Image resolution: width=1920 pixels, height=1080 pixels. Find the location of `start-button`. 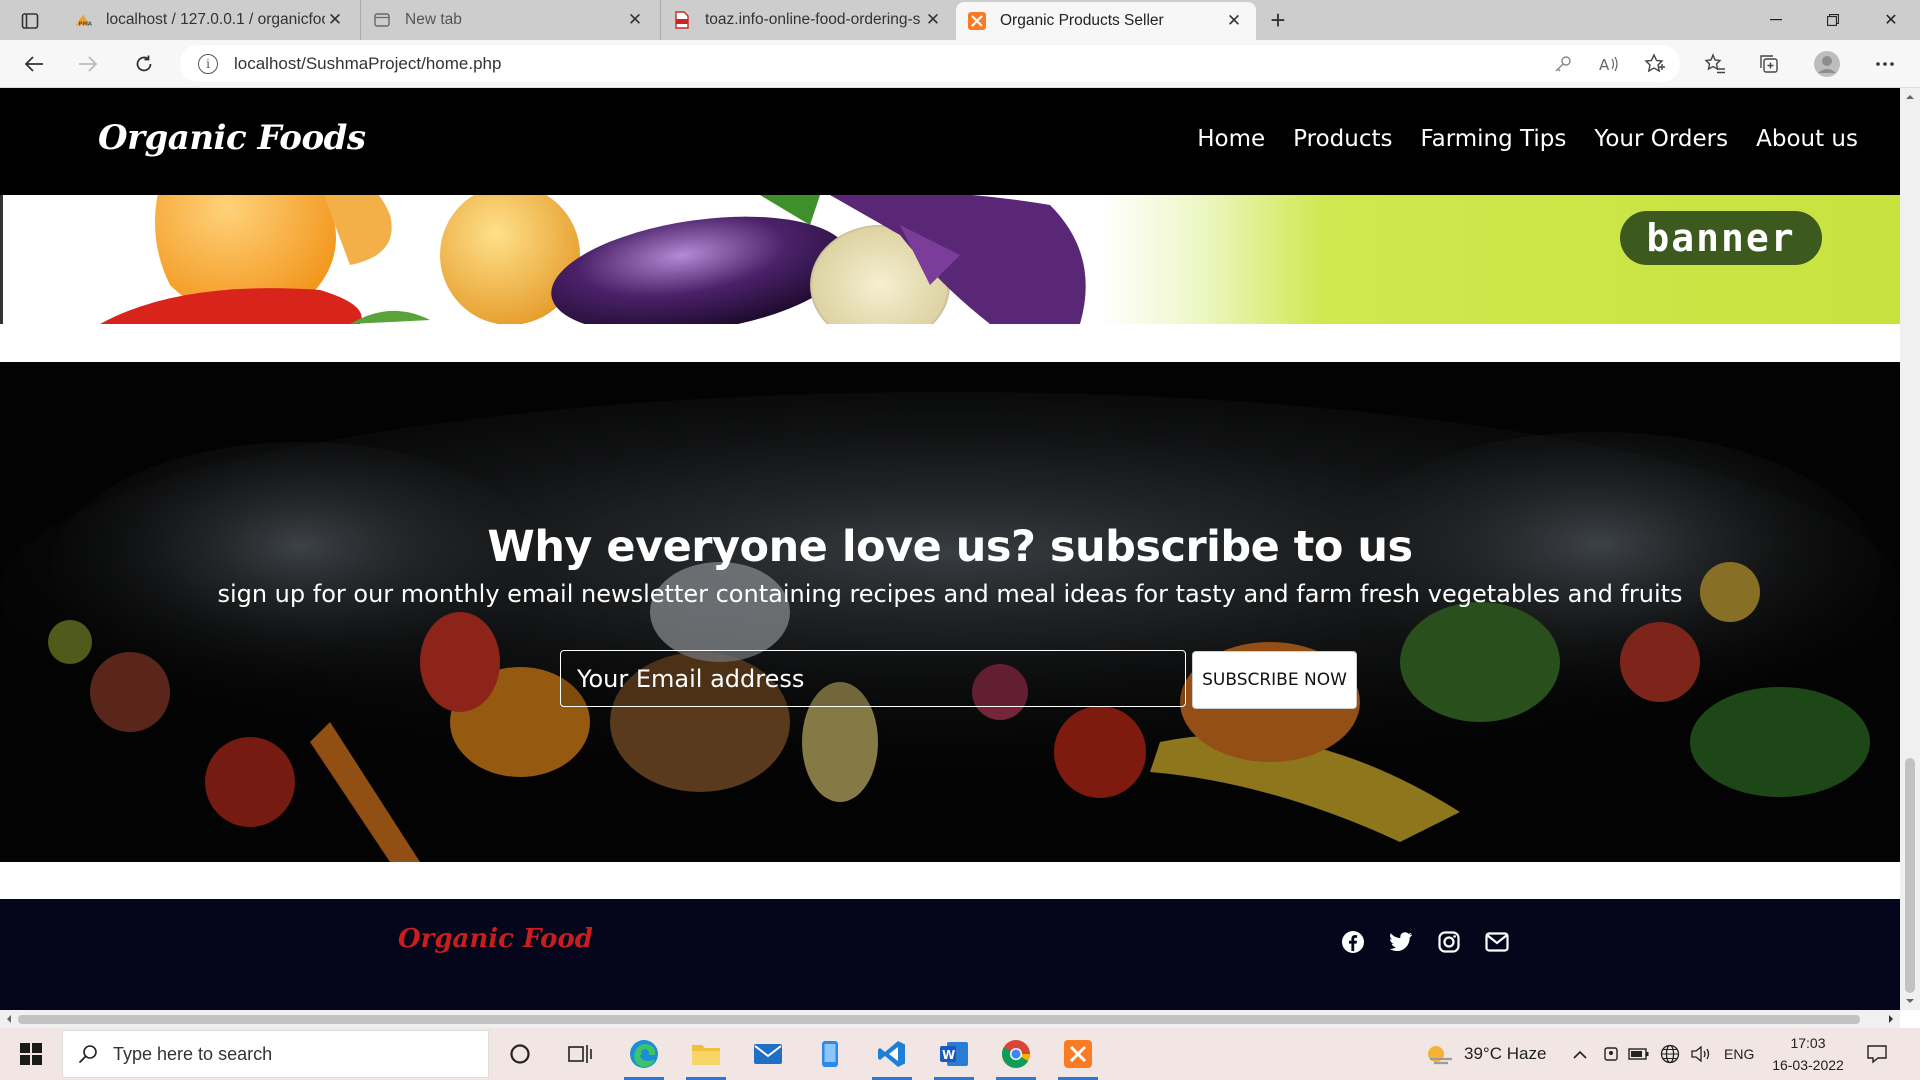

start-button is located at coordinates (31, 1054).